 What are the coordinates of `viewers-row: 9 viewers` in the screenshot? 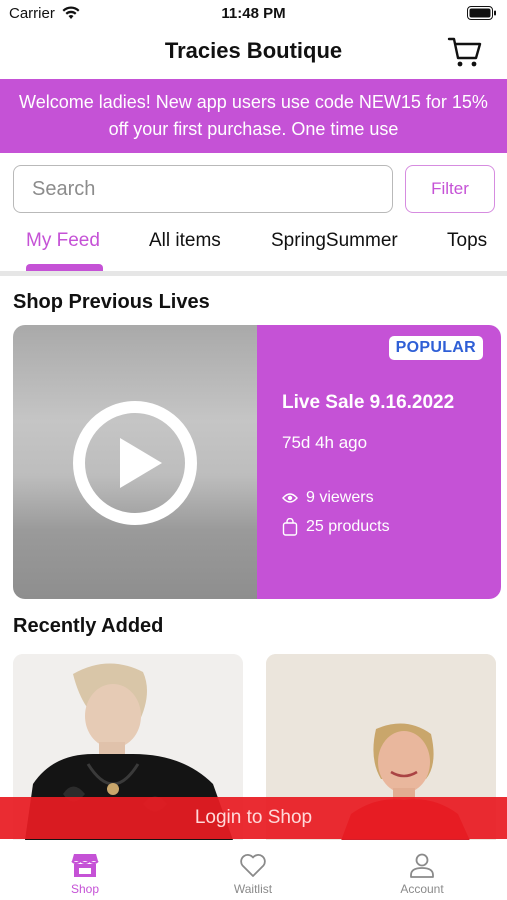 It's located at (328, 498).